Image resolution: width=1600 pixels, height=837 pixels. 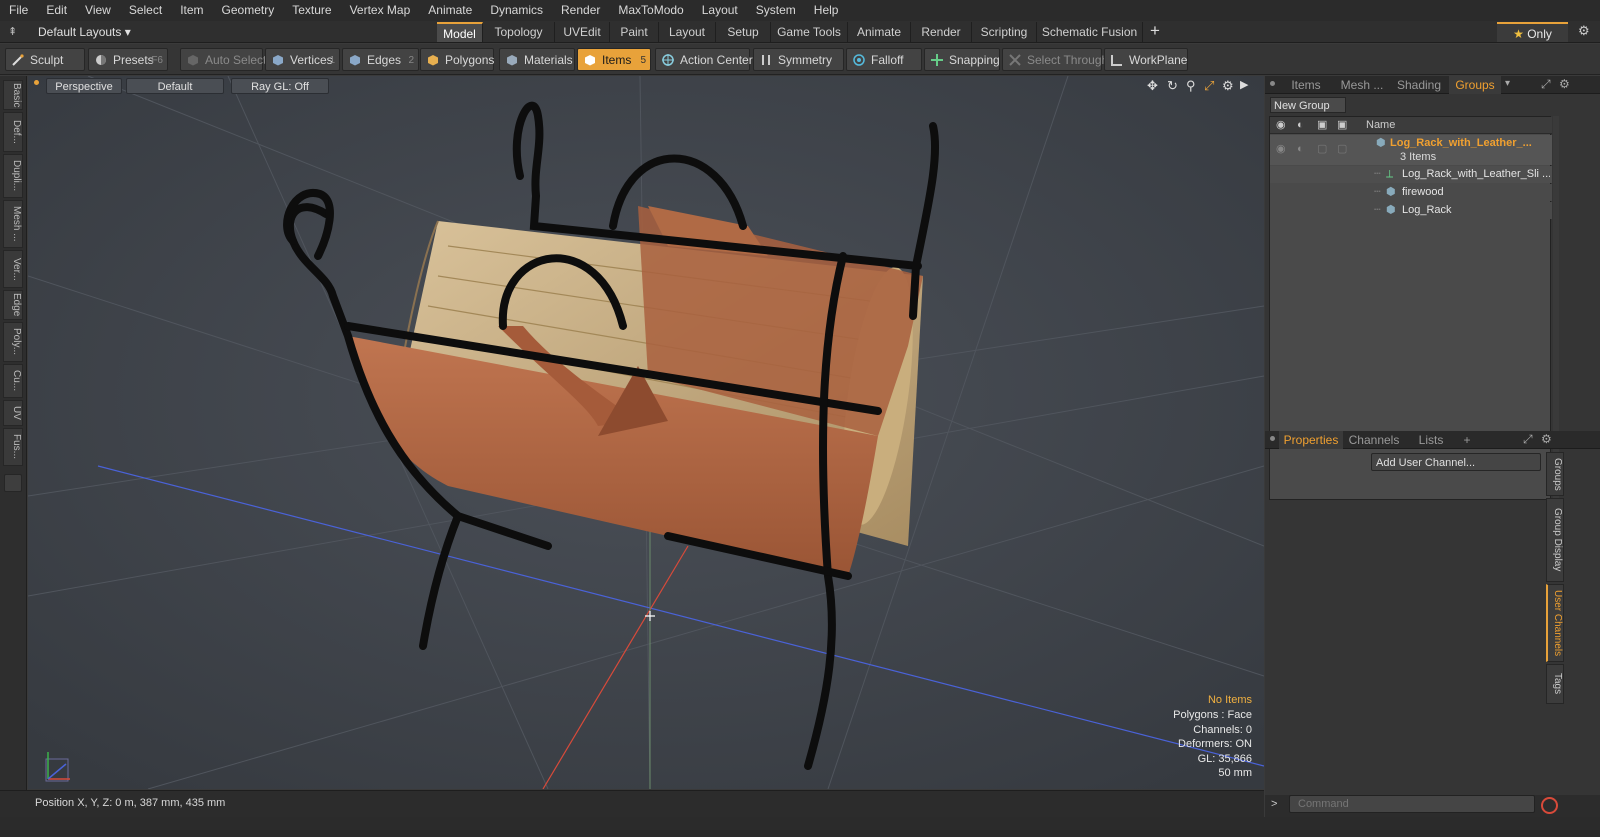 What do you see at coordinates (175, 86) in the screenshot?
I see `view-style-button: Default` at bounding box center [175, 86].